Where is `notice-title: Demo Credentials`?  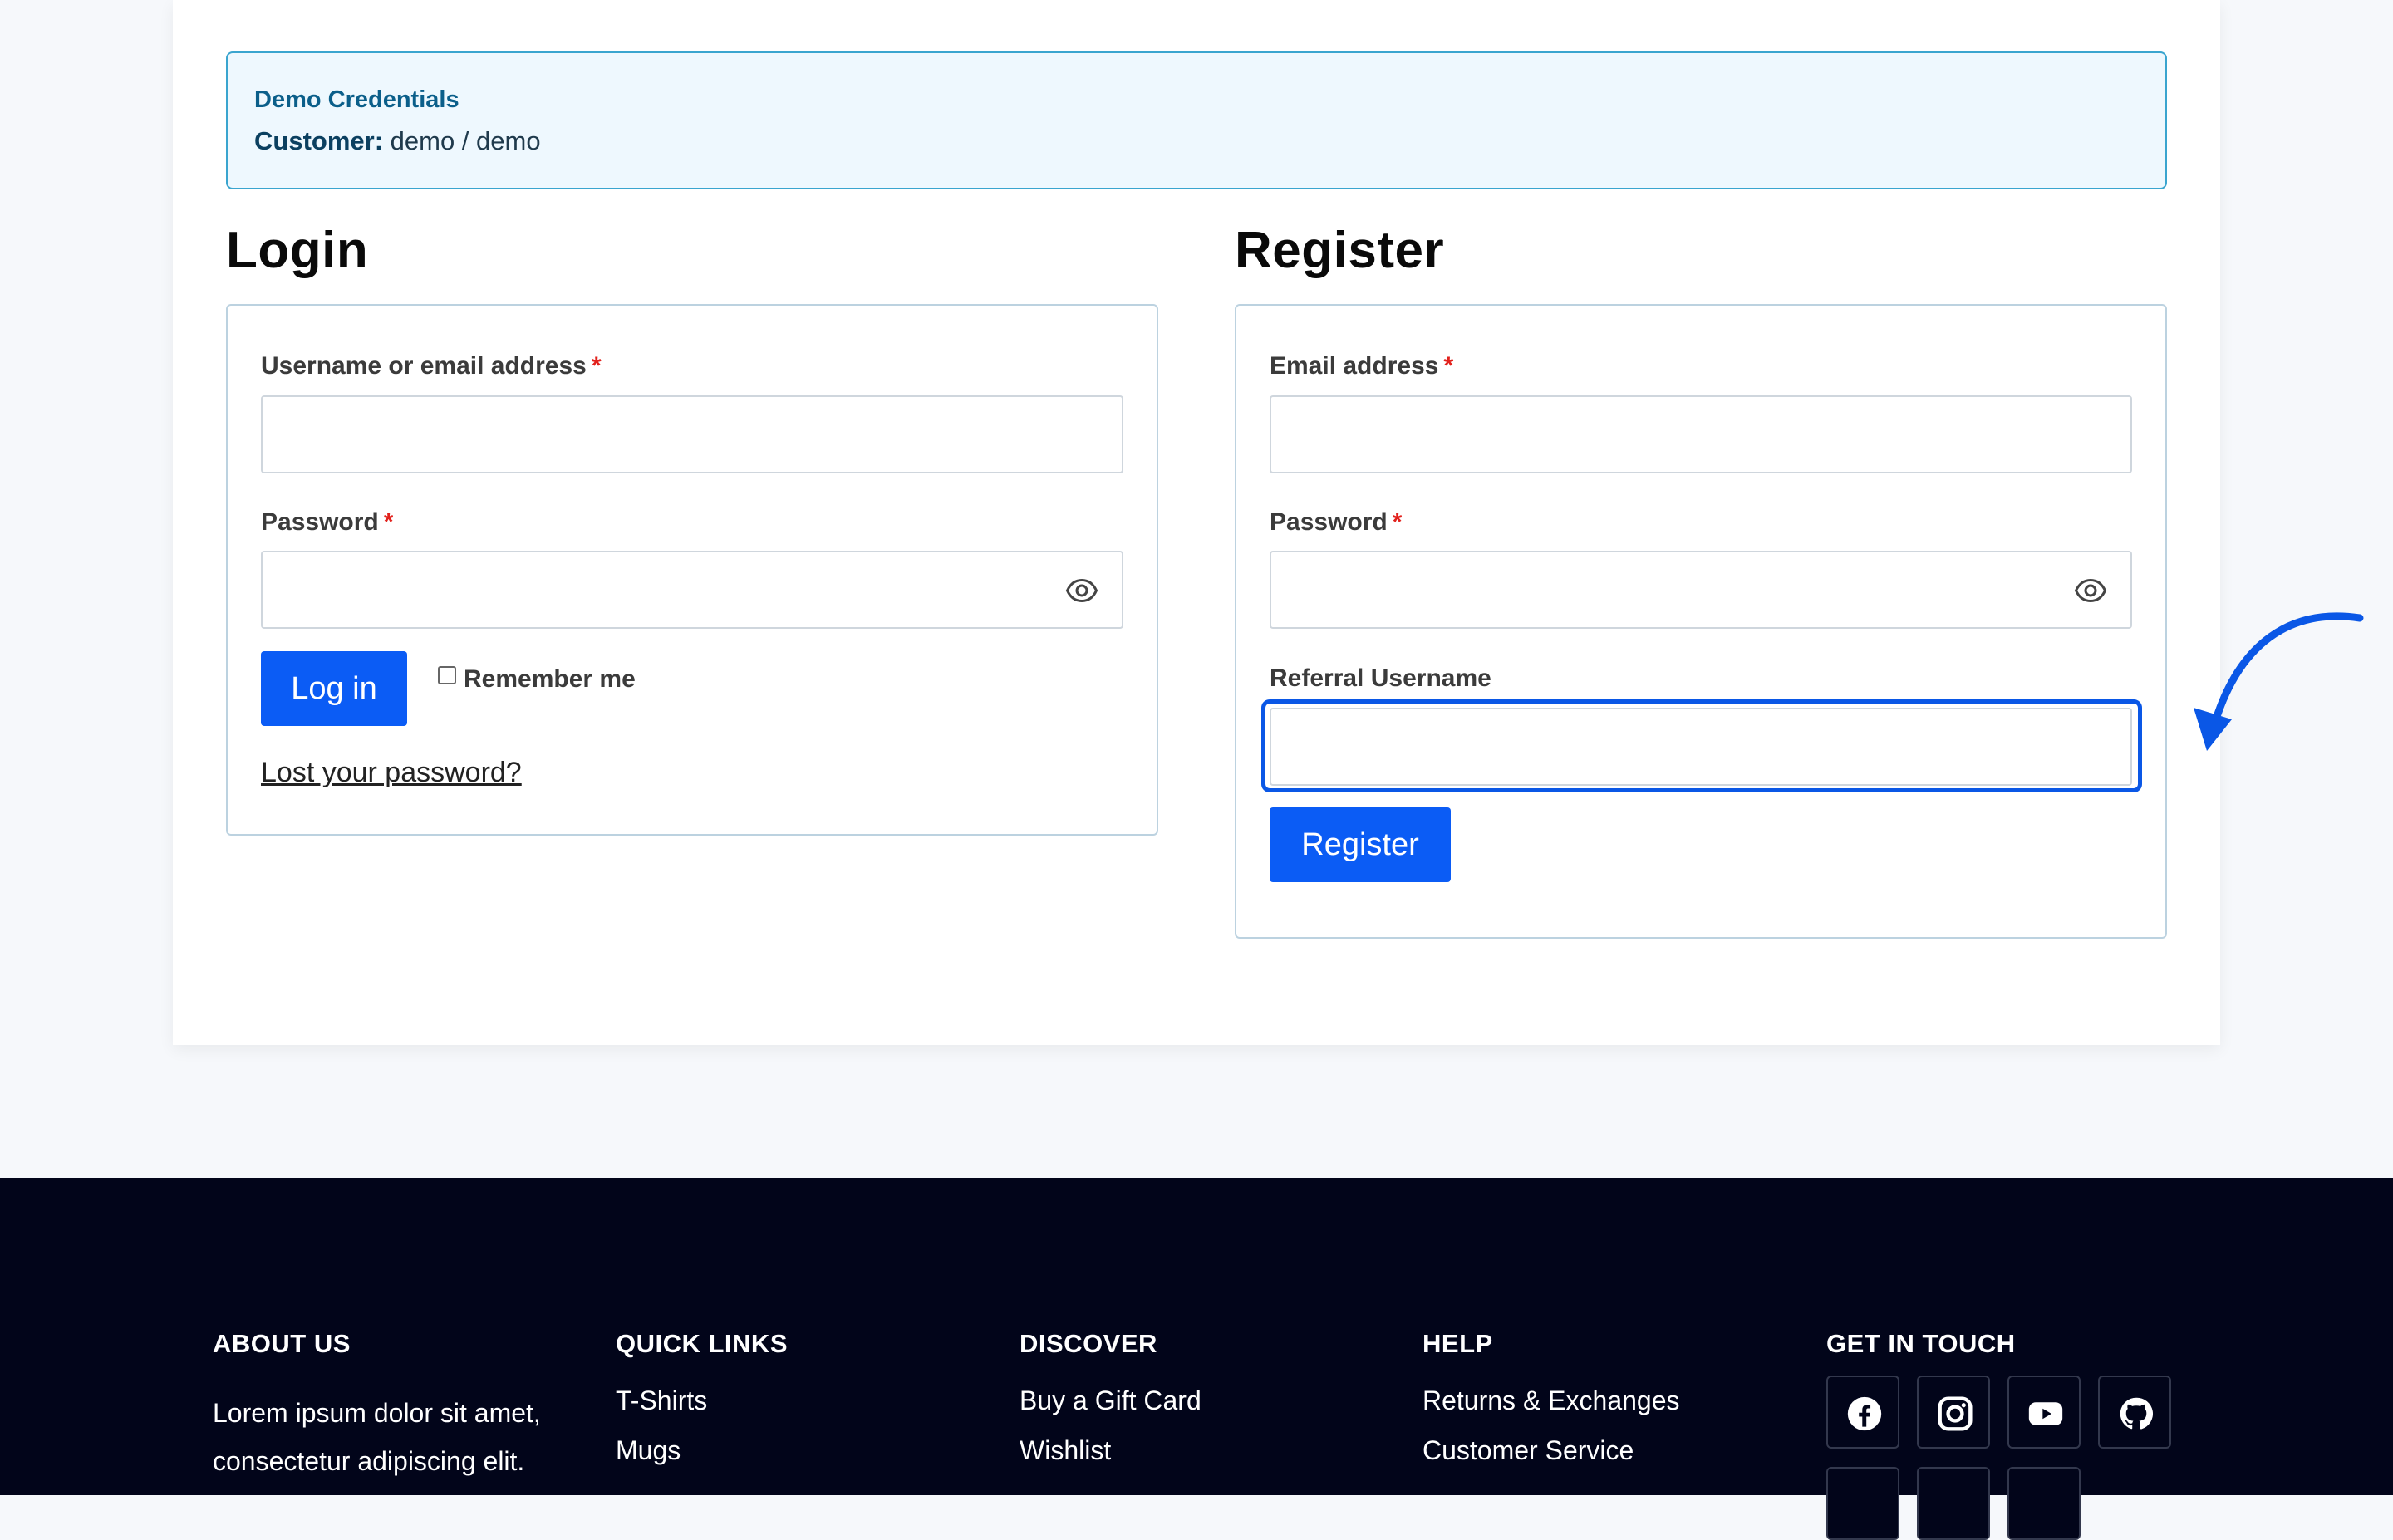 notice-title: Demo Credentials is located at coordinates (356, 99).